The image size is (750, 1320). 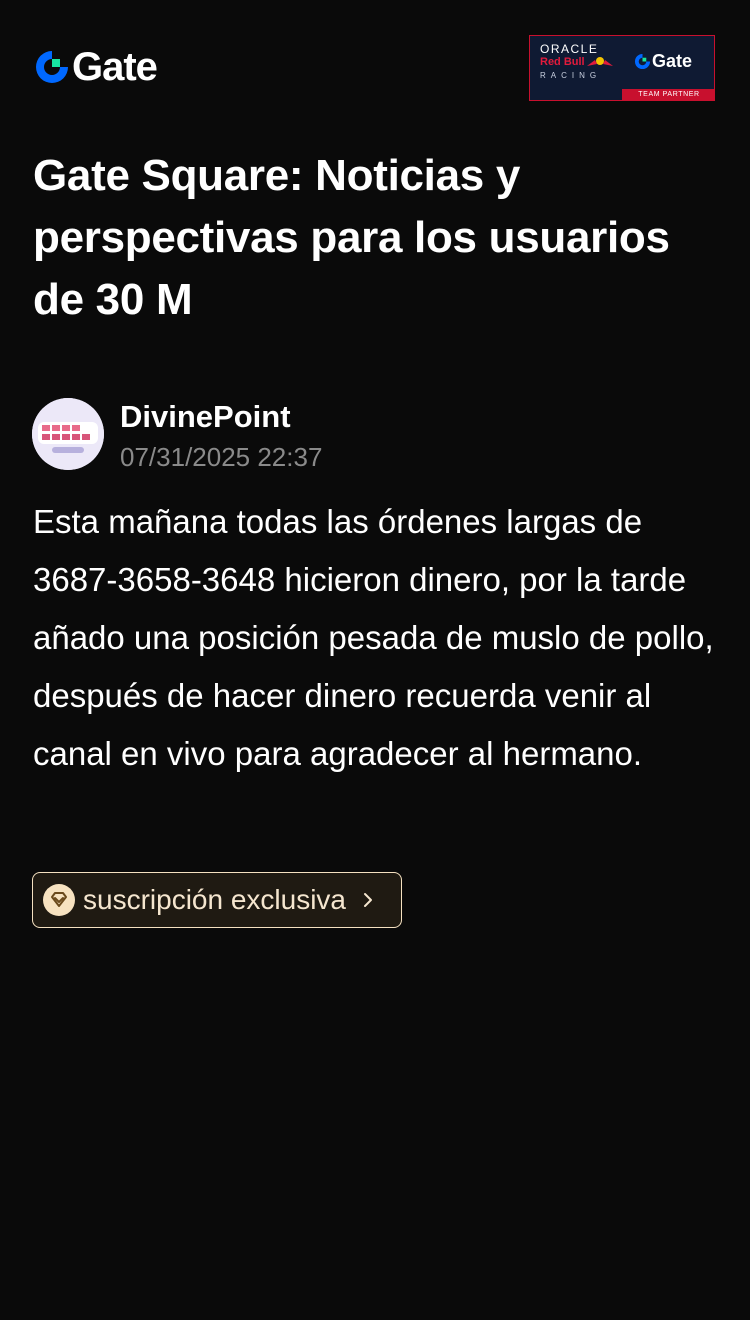 I want to click on chevron-right-icon, so click(x=368, y=900).